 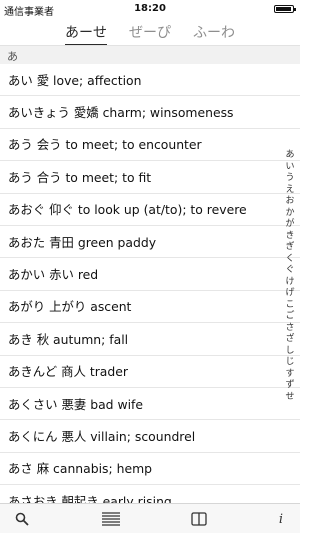 What do you see at coordinates (150, 242) in the screenshot?
I see `list-item: あおた 青田 green paddy` at bounding box center [150, 242].